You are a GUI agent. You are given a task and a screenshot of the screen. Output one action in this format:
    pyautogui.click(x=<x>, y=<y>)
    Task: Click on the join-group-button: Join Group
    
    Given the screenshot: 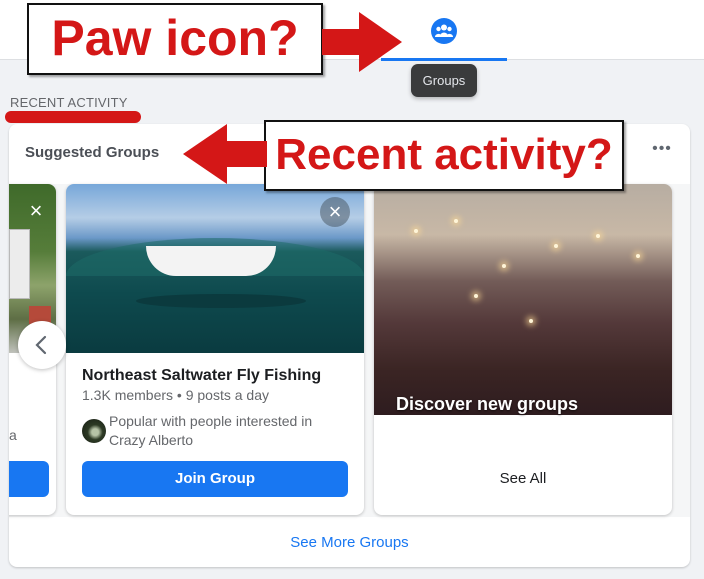 What is the action you would take?
    pyautogui.click(x=215, y=479)
    